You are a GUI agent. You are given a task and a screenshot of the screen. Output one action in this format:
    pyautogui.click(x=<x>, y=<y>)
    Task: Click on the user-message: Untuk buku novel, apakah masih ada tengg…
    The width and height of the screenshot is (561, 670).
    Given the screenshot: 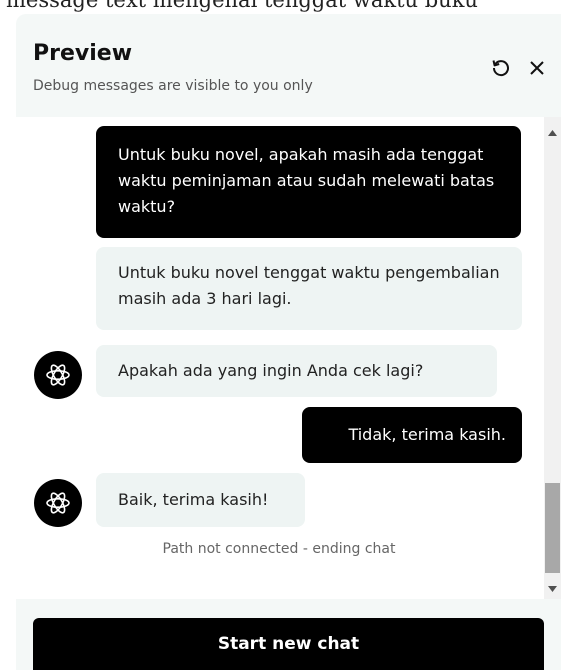 What is the action you would take?
    pyautogui.click(x=308, y=182)
    